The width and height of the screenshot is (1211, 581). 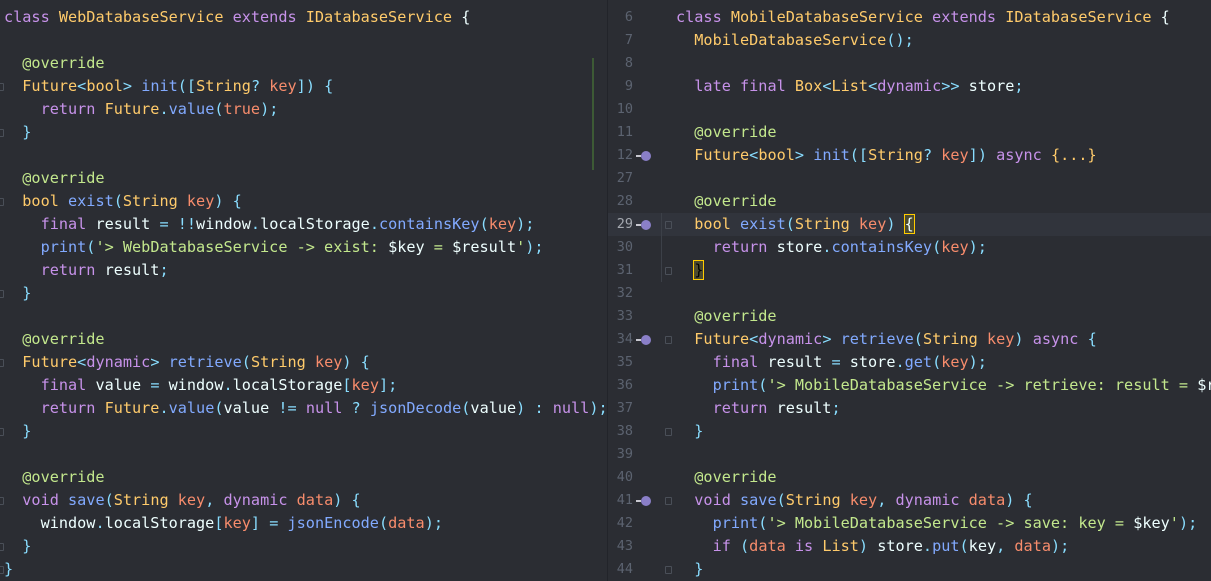 I want to click on code-line: Future<bool> init([String? key]) {, so click(x=304, y=86).